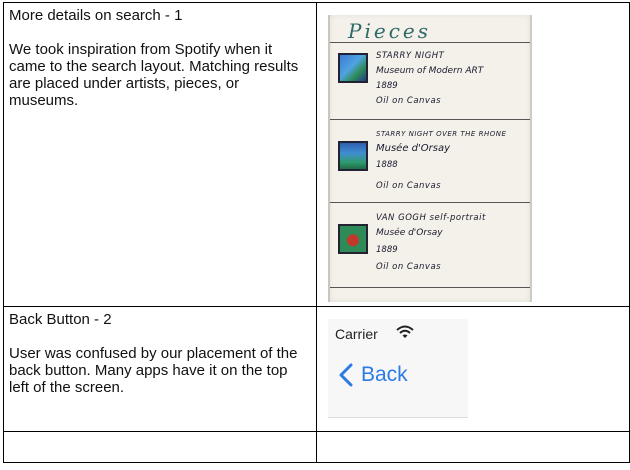  Describe the element at coordinates (387, 165) in the screenshot. I see `card-year: 1888` at that location.